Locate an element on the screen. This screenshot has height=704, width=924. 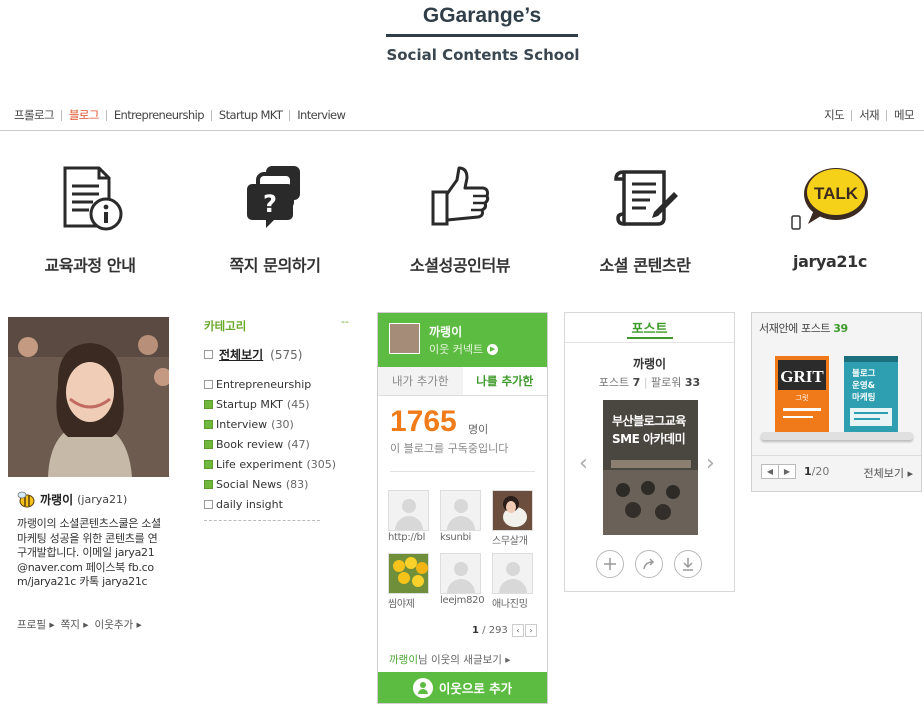
add-neighbor-button: 이웃으로 추가 is located at coordinates (462, 687).